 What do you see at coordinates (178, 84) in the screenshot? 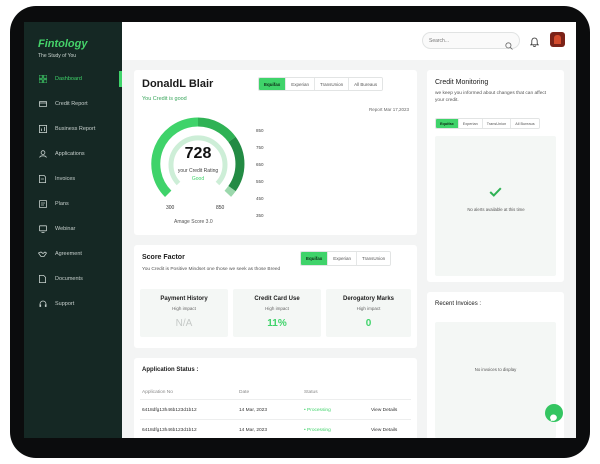
I see `profile-name: DonaldL Blair` at bounding box center [178, 84].